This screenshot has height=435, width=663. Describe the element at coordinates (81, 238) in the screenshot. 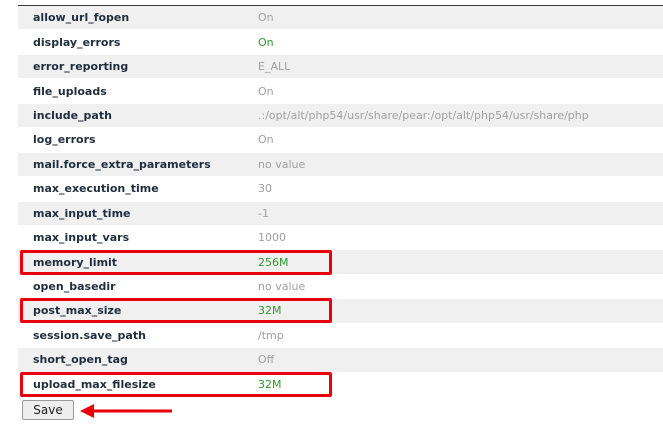

I see `setting-name: max_input_vars` at that location.